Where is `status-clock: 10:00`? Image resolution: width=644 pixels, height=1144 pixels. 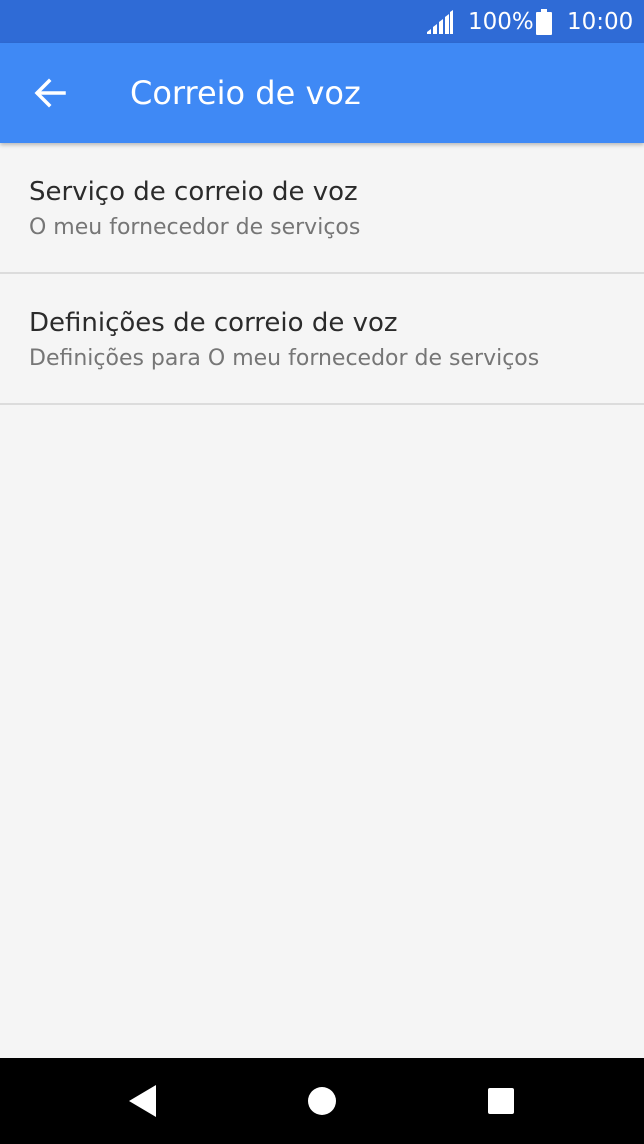
status-clock: 10:00 is located at coordinates (600, 22).